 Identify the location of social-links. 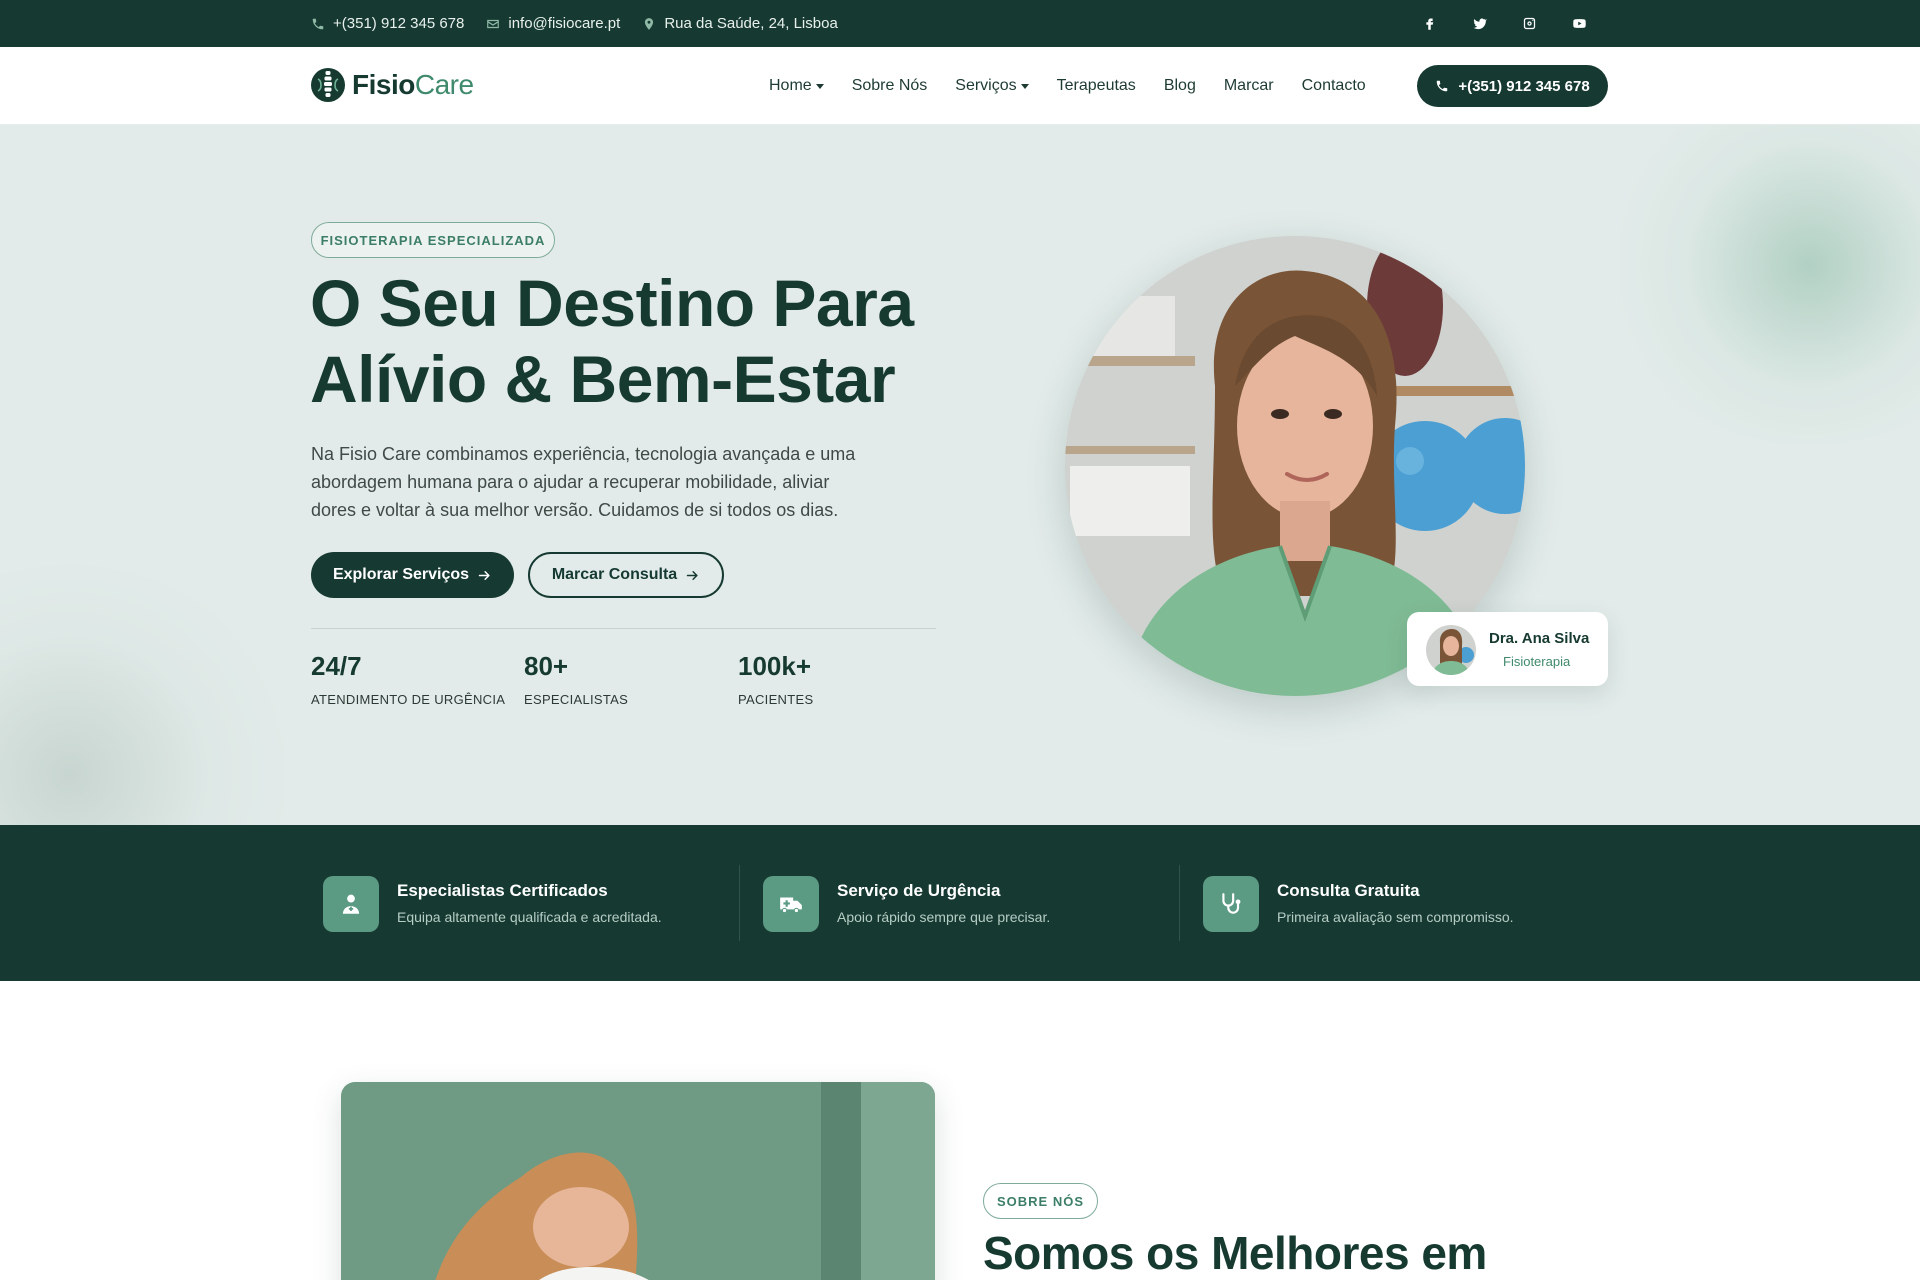
(1504, 23).